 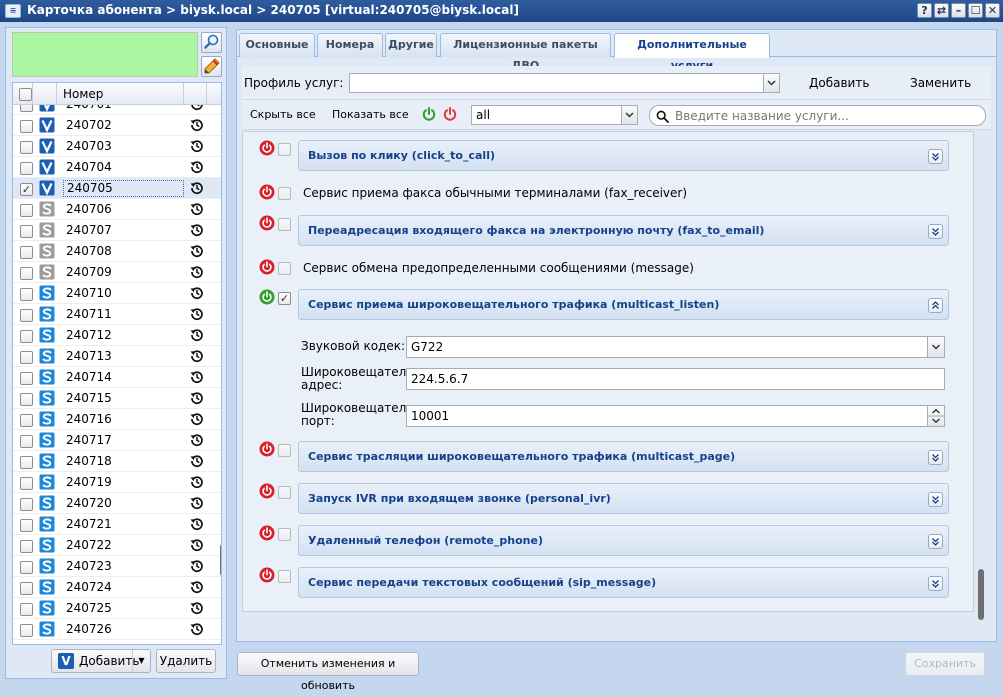 I want to click on chevron-down-icon: ▼, so click(x=141, y=661).